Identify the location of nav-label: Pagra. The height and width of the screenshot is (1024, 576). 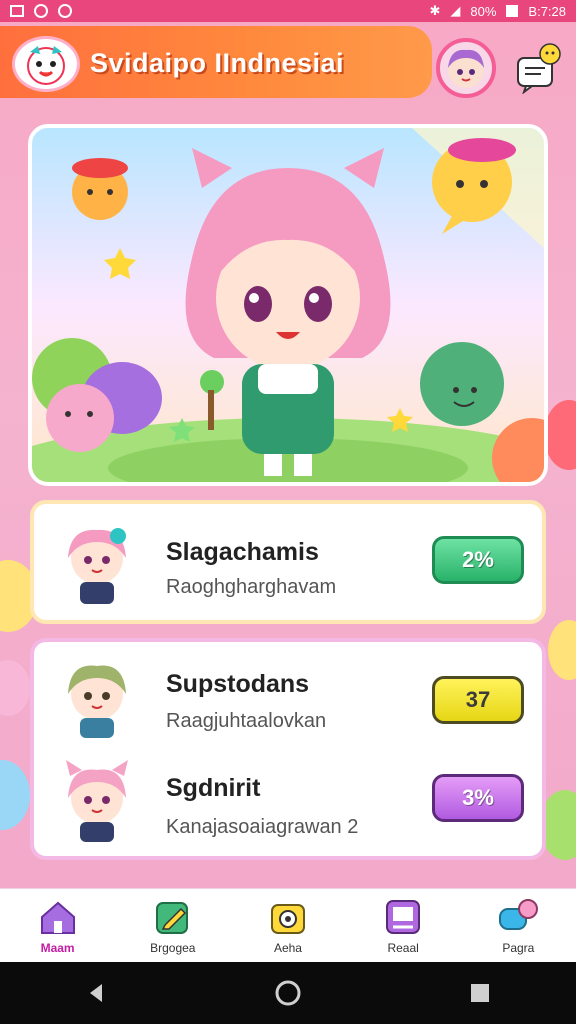
(518, 947).